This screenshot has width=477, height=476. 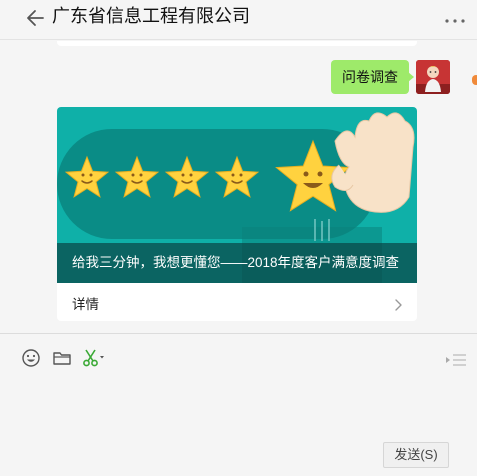 I want to click on avatar, so click(x=433, y=77).